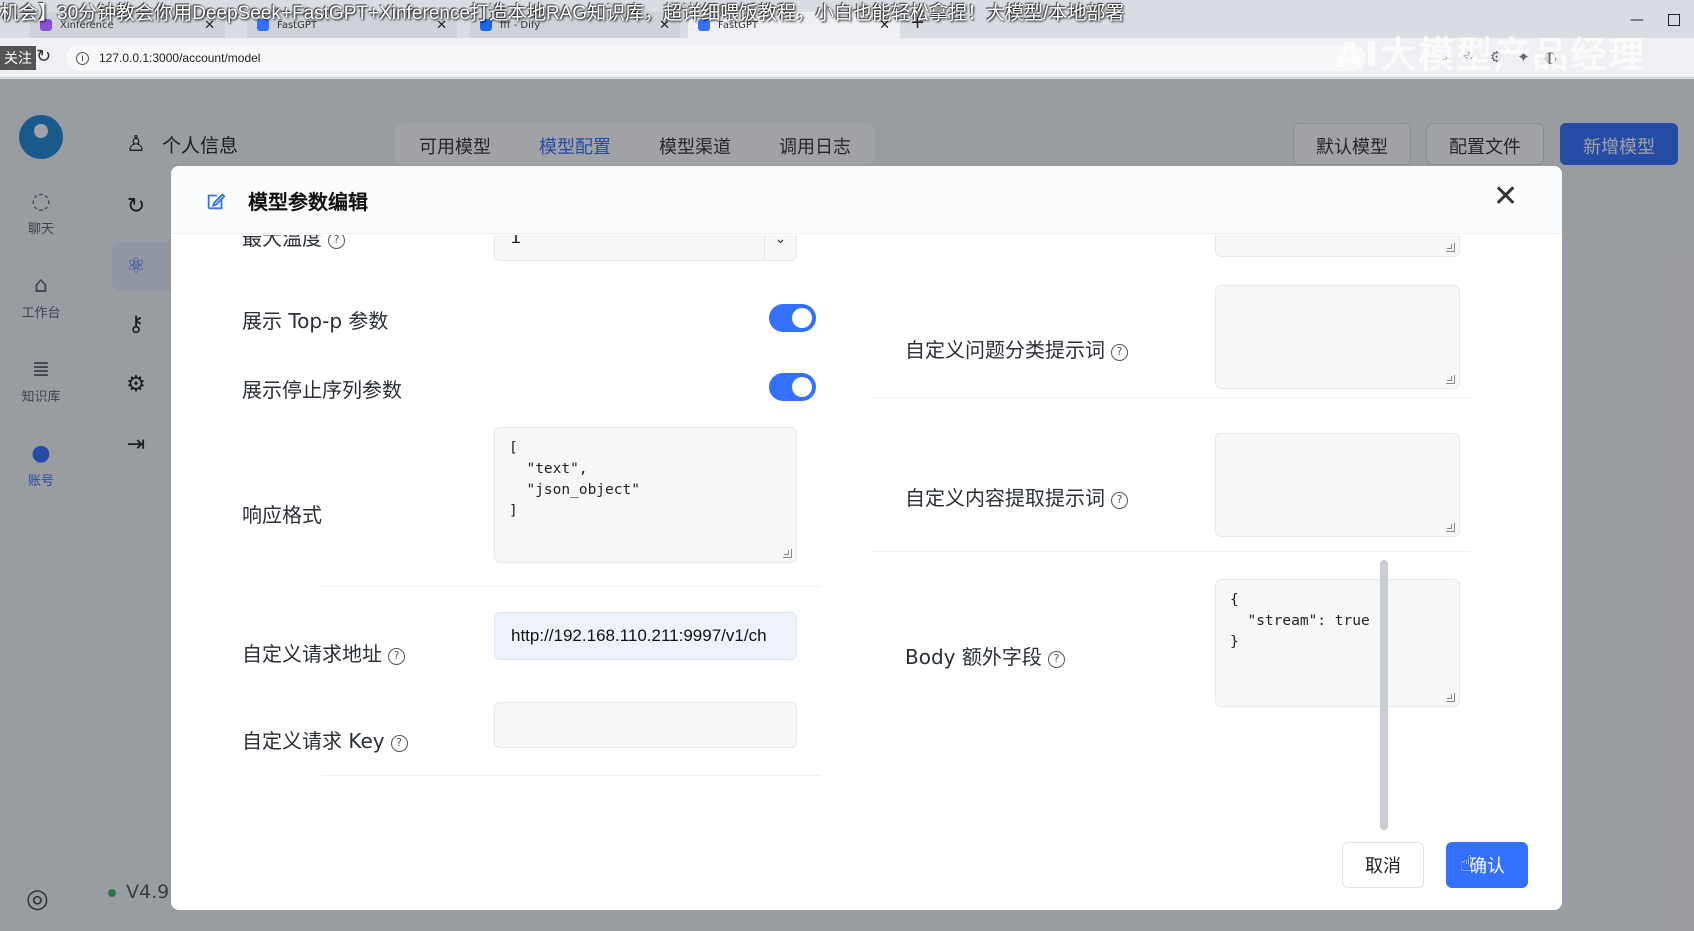 Image resolution: width=1694 pixels, height=931 pixels. I want to click on show-stop-label: 展示停止序列参数, so click(322, 390).